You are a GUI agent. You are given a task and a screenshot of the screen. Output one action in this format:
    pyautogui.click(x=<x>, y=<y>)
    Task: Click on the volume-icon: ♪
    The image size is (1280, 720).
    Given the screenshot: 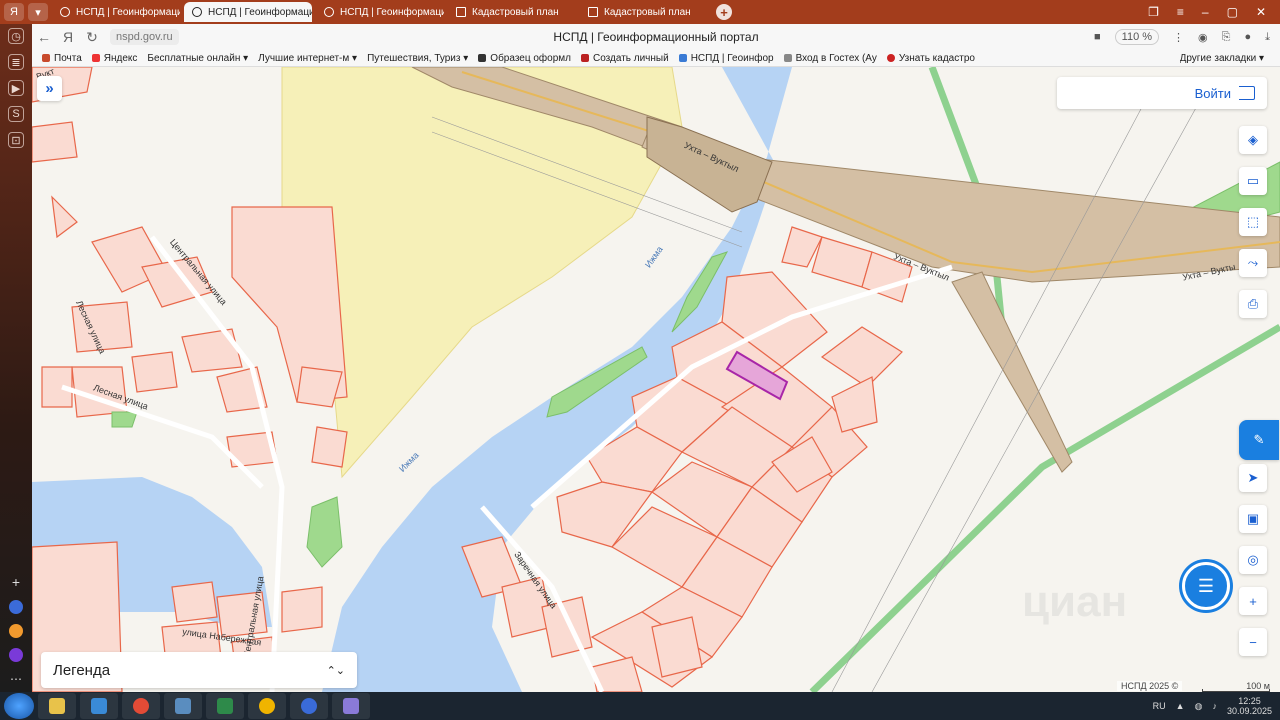 What is the action you would take?
    pyautogui.click(x=1214, y=706)
    